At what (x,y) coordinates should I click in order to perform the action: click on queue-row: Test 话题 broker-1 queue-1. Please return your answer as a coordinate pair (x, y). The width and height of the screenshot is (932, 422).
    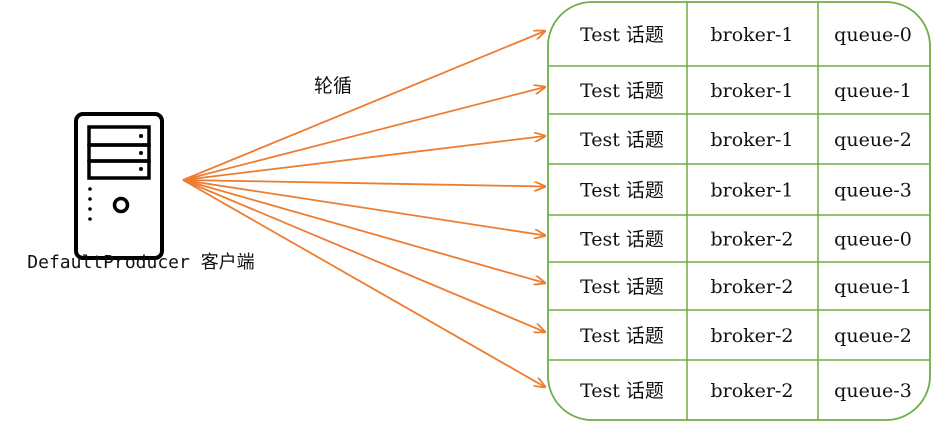
    Looking at the image, I should click on (746, 91).